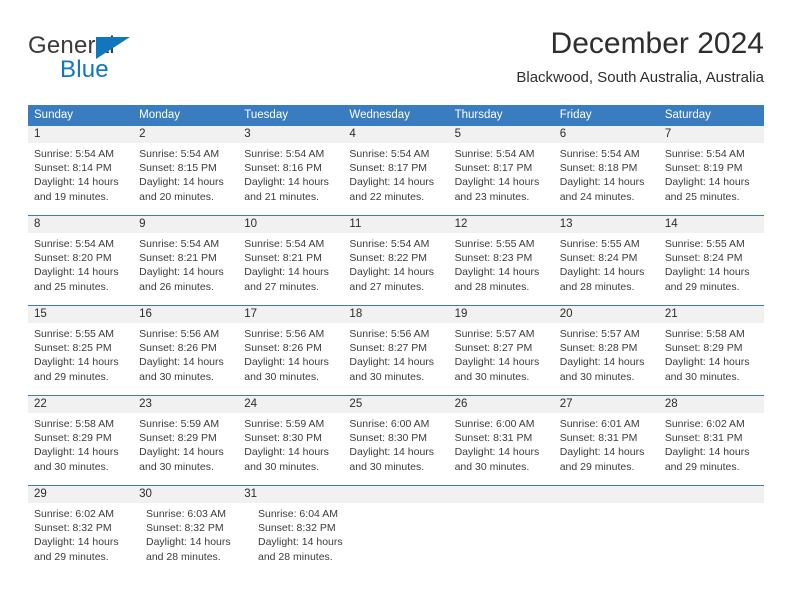 This screenshot has height=612, width=792. Describe the element at coordinates (185, 314) in the screenshot. I see `day-number: 16` at that location.